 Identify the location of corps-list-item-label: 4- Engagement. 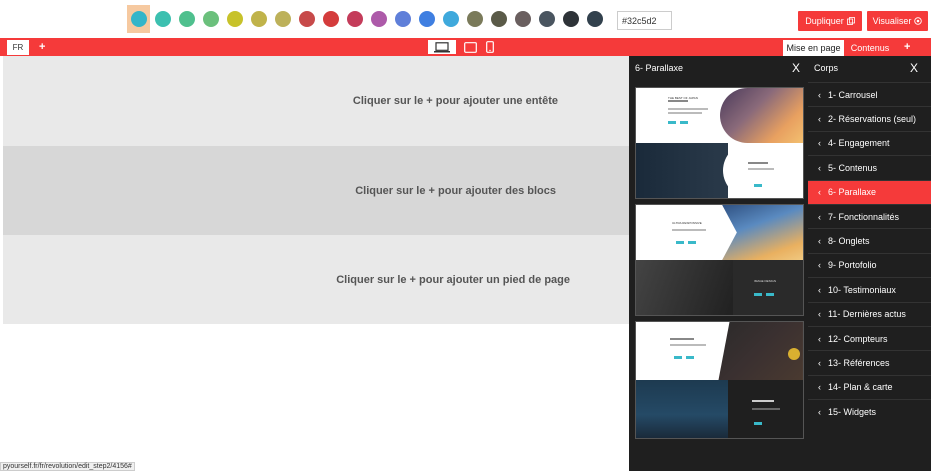
(859, 143).